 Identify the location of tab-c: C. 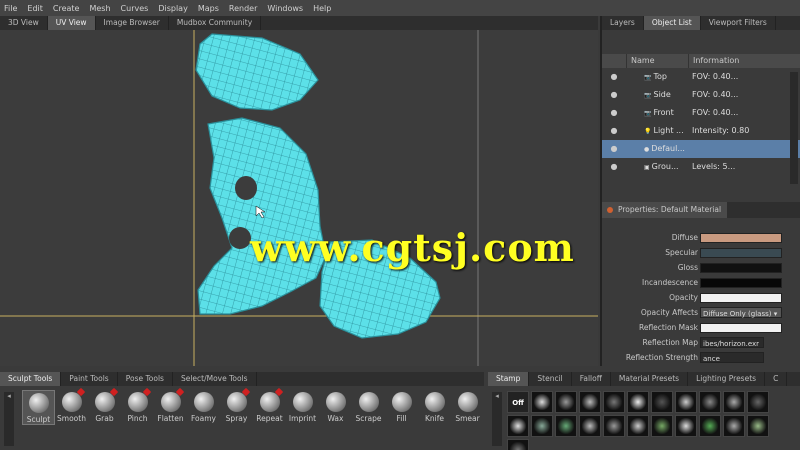
(776, 379).